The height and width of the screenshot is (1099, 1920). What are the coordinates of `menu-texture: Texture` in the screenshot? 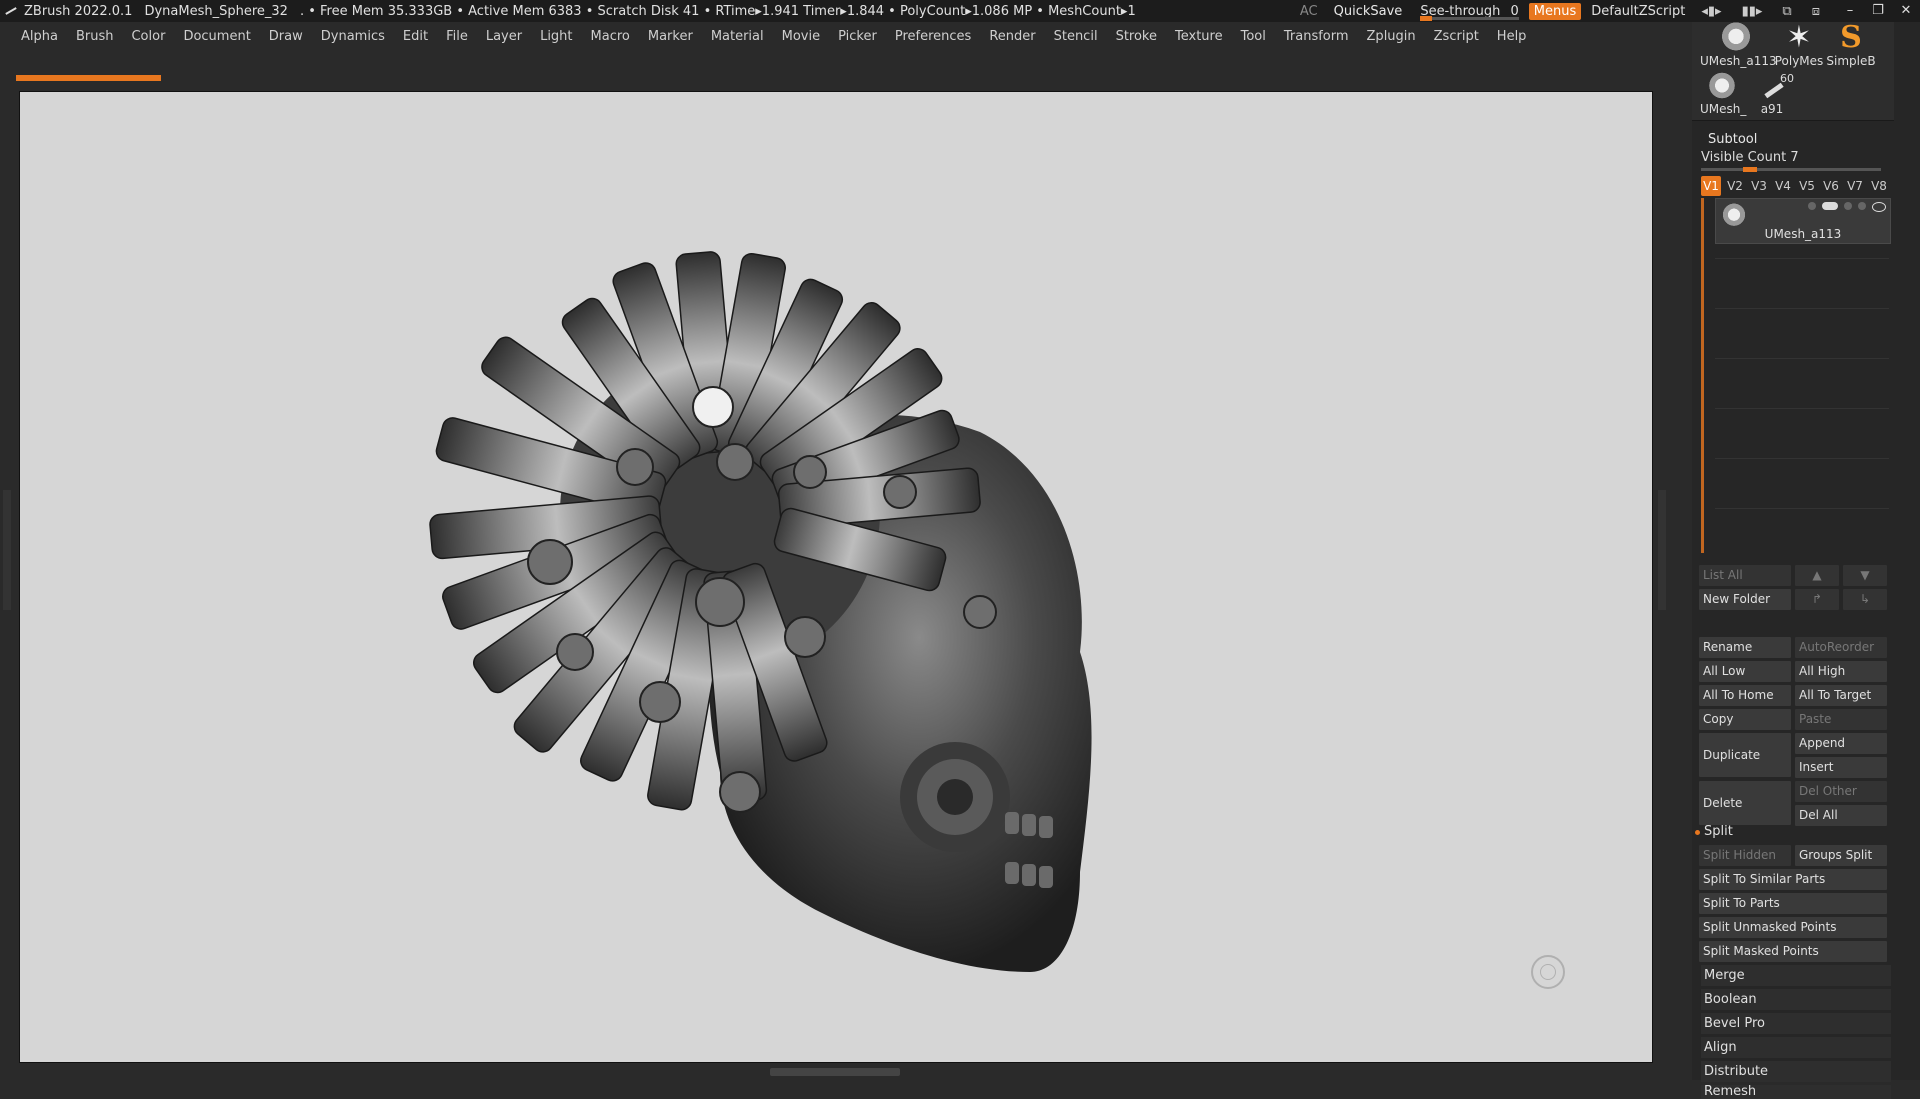 It's located at (1199, 36).